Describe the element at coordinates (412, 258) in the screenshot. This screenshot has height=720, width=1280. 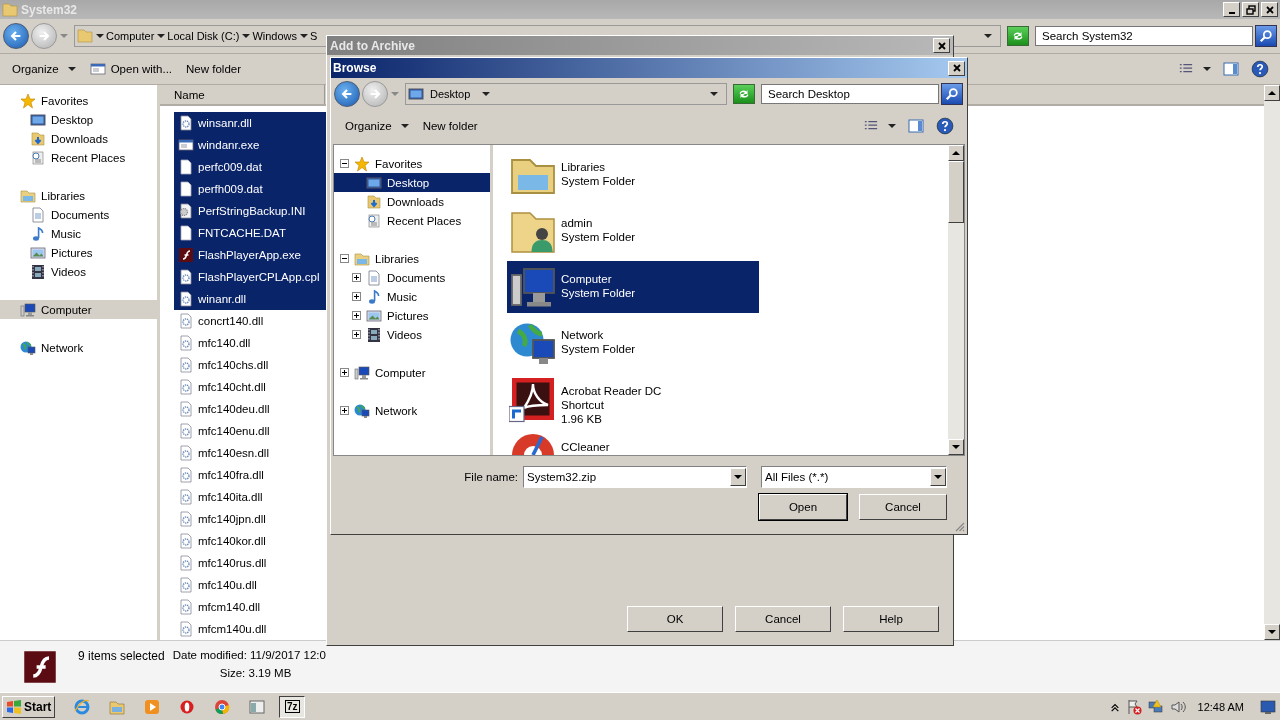
I see `tree-item: Libraries` at that location.